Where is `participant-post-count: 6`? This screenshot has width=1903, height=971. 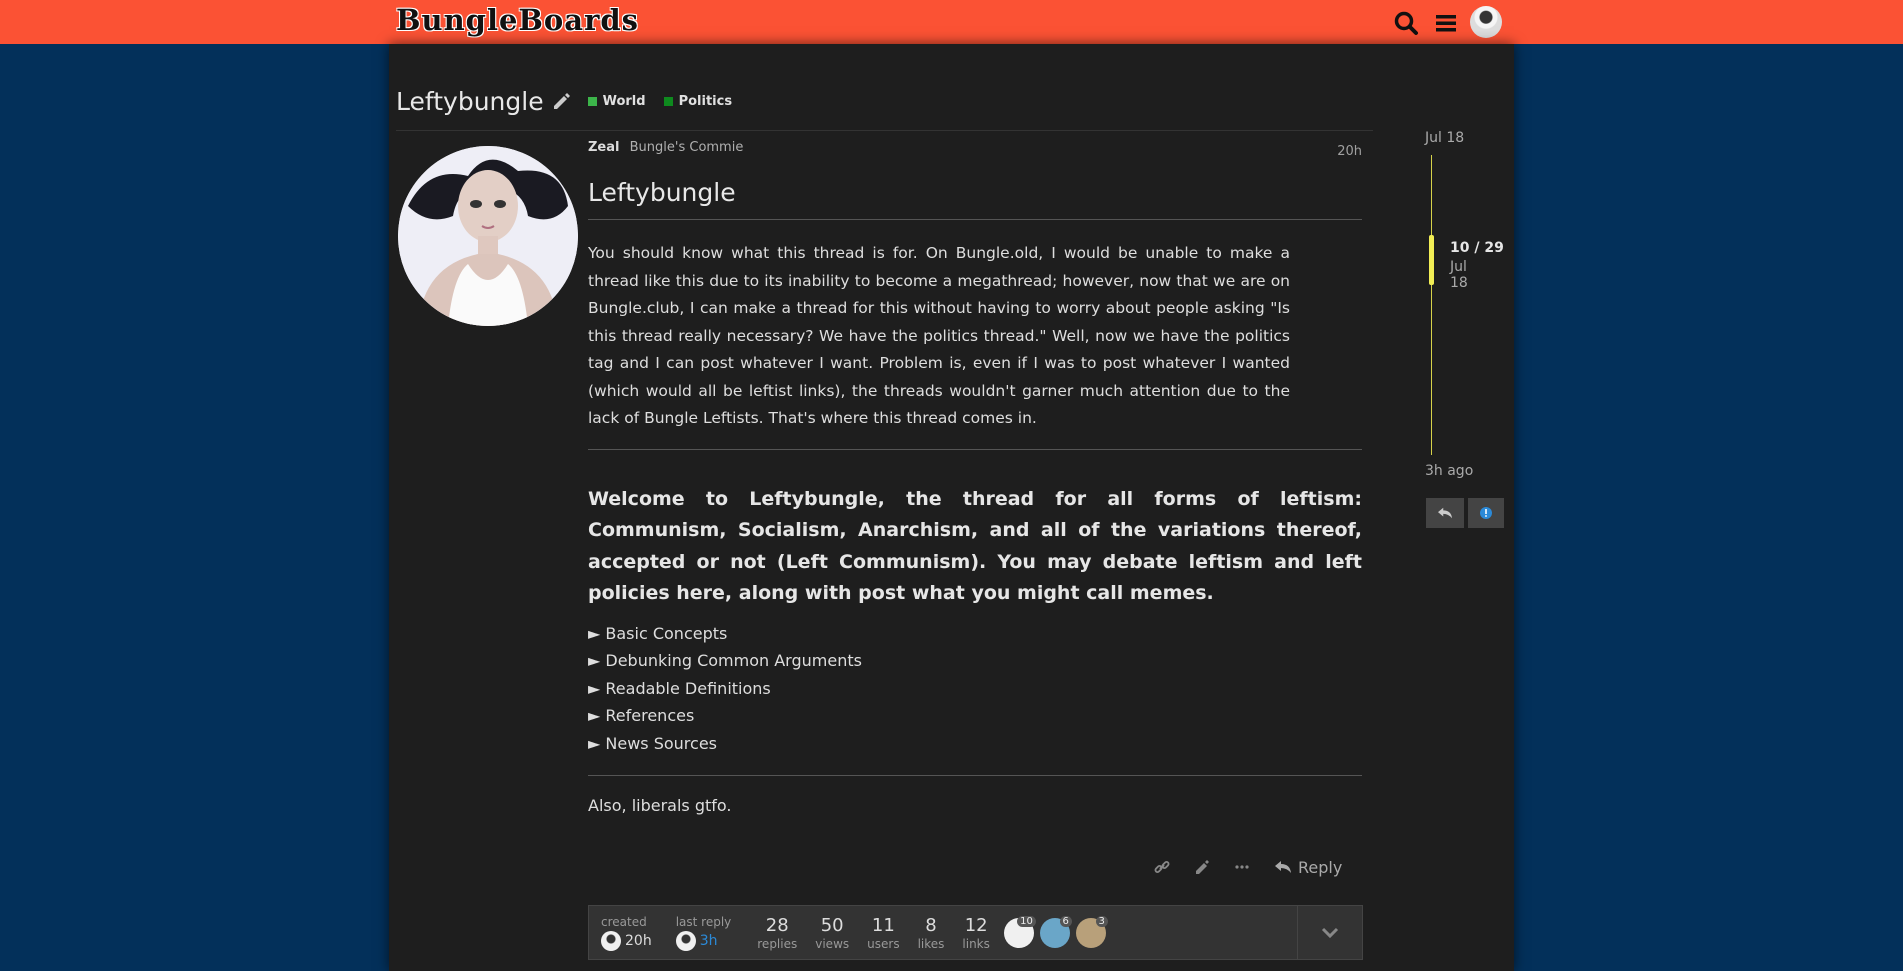
participant-post-count: 6 is located at coordinates (1065, 921).